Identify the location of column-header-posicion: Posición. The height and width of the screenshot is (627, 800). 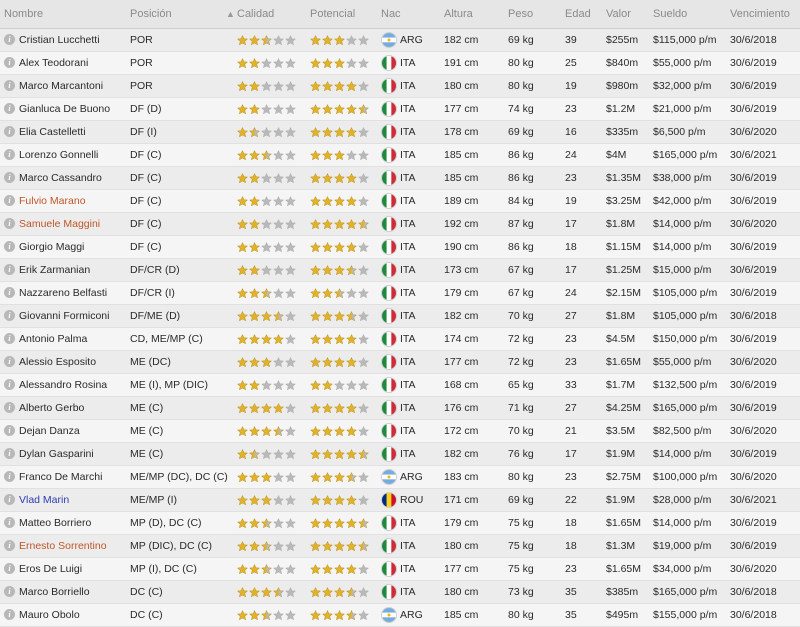
(151, 14).